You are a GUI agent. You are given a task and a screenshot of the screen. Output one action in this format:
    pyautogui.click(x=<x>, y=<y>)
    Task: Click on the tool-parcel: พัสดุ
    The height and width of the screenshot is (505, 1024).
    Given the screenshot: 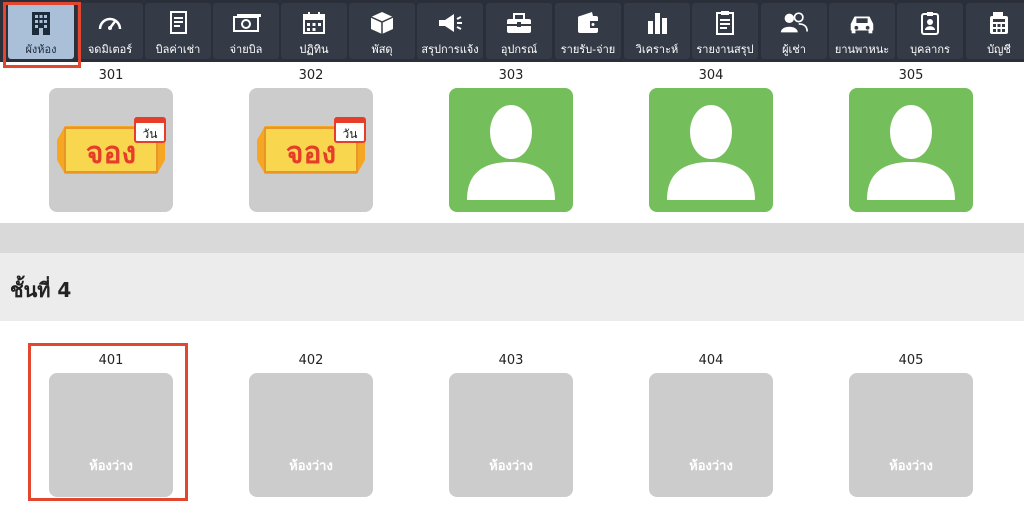 What is the action you would take?
    pyautogui.click(x=382, y=31)
    